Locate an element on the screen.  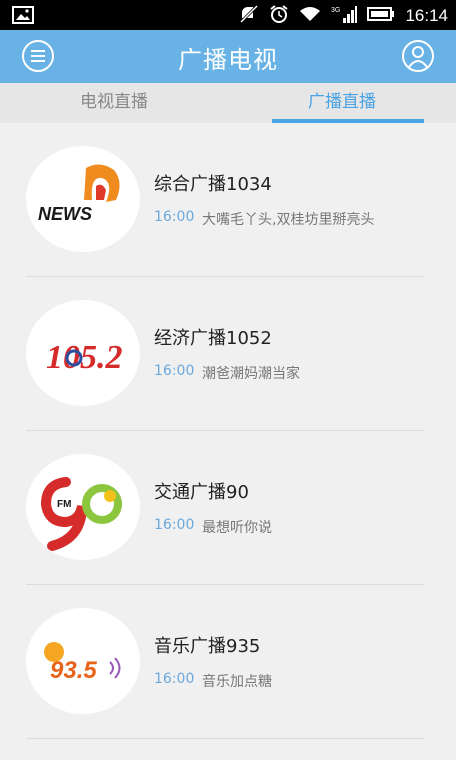
station-name: 经济广播1052 is located at coordinates (213, 338).